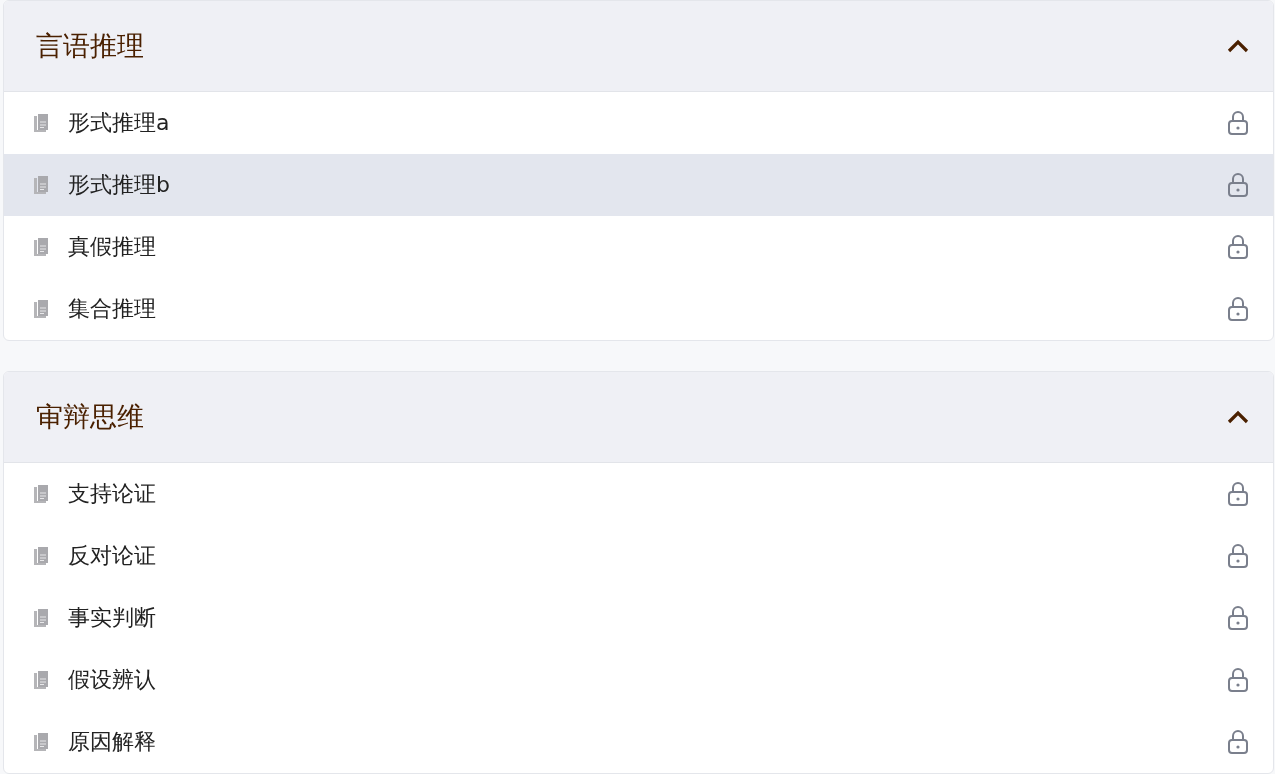  Describe the element at coordinates (112, 680) in the screenshot. I see `lesson-title: 假设辨认` at that location.